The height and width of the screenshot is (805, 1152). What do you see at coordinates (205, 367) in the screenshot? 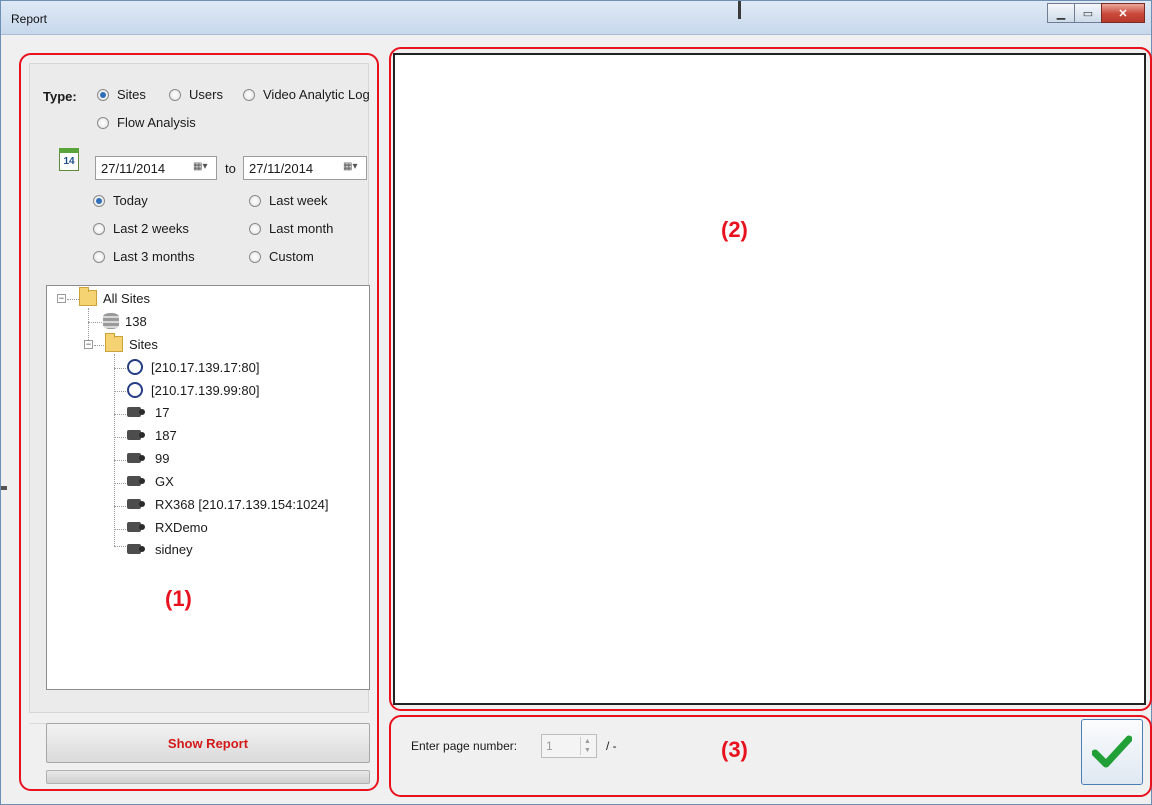
I see `tree-node-label: [210.17.139.17:80]` at bounding box center [205, 367].